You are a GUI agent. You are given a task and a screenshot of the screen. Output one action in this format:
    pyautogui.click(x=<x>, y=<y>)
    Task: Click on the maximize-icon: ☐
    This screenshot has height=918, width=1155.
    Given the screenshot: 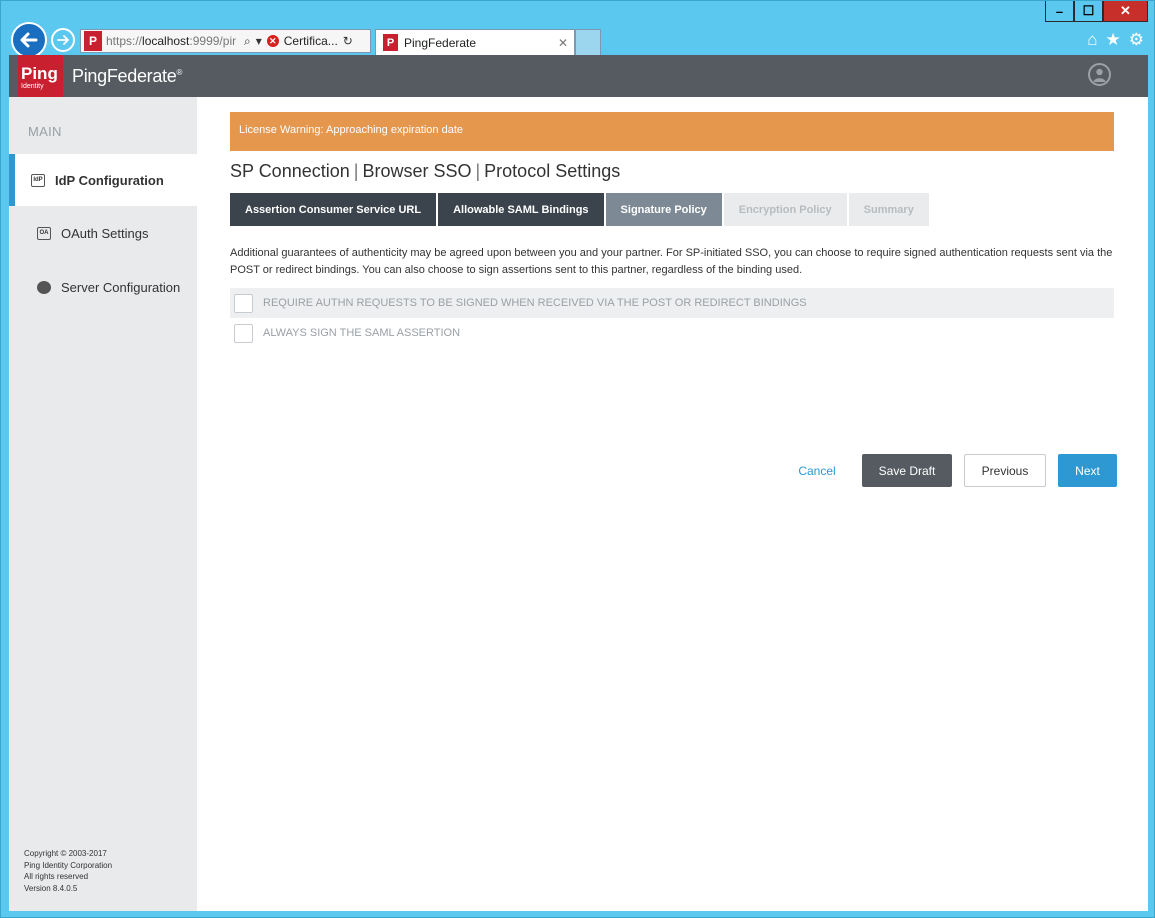 What is the action you would take?
    pyautogui.click(x=1088, y=11)
    